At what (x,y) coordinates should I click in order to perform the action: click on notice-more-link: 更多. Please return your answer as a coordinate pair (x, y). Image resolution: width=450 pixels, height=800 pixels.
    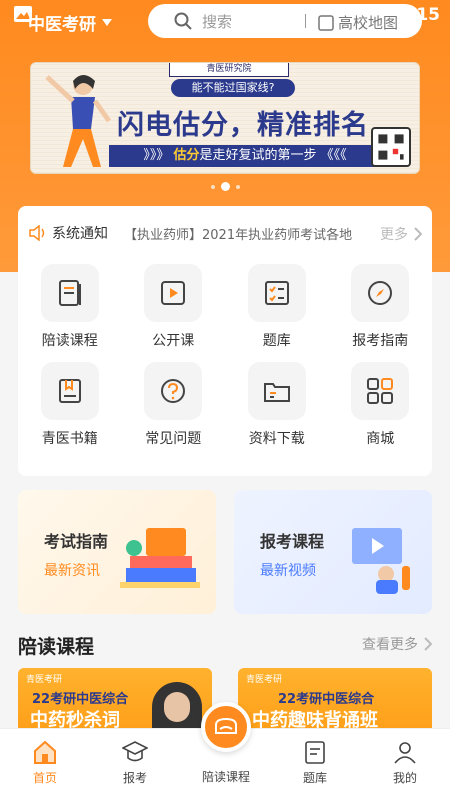
    Looking at the image, I should click on (401, 234).